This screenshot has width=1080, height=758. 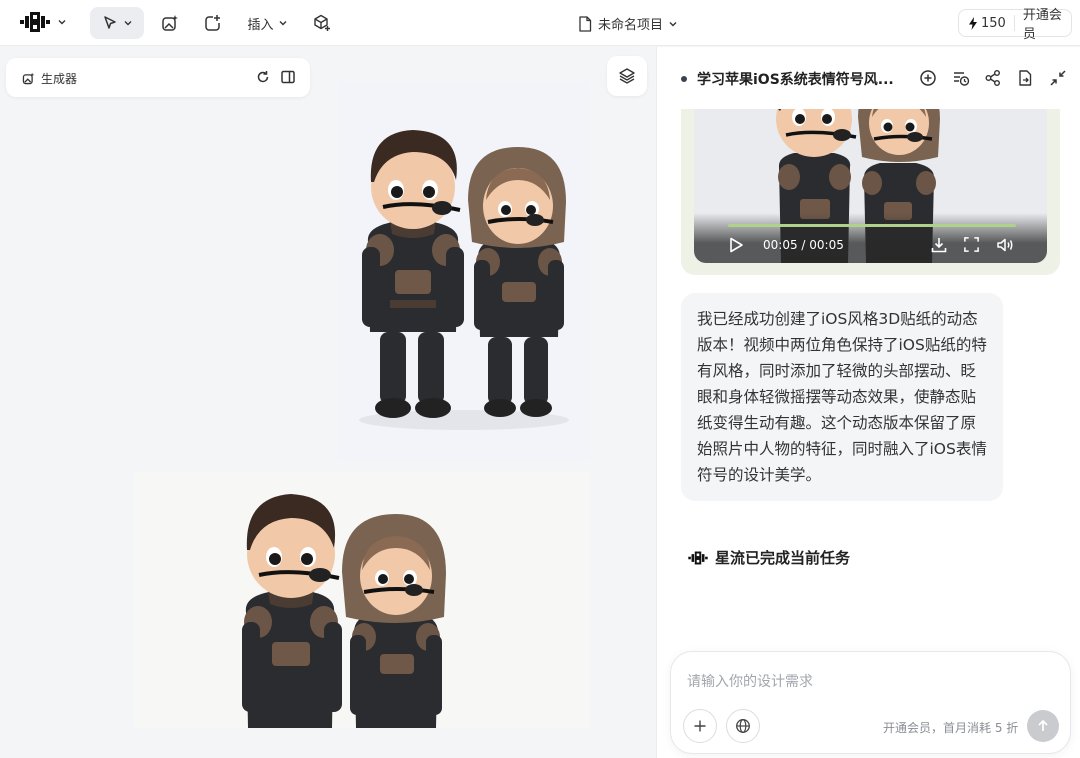 I want to click on video-progress-bar, so click(x=872, y=225).